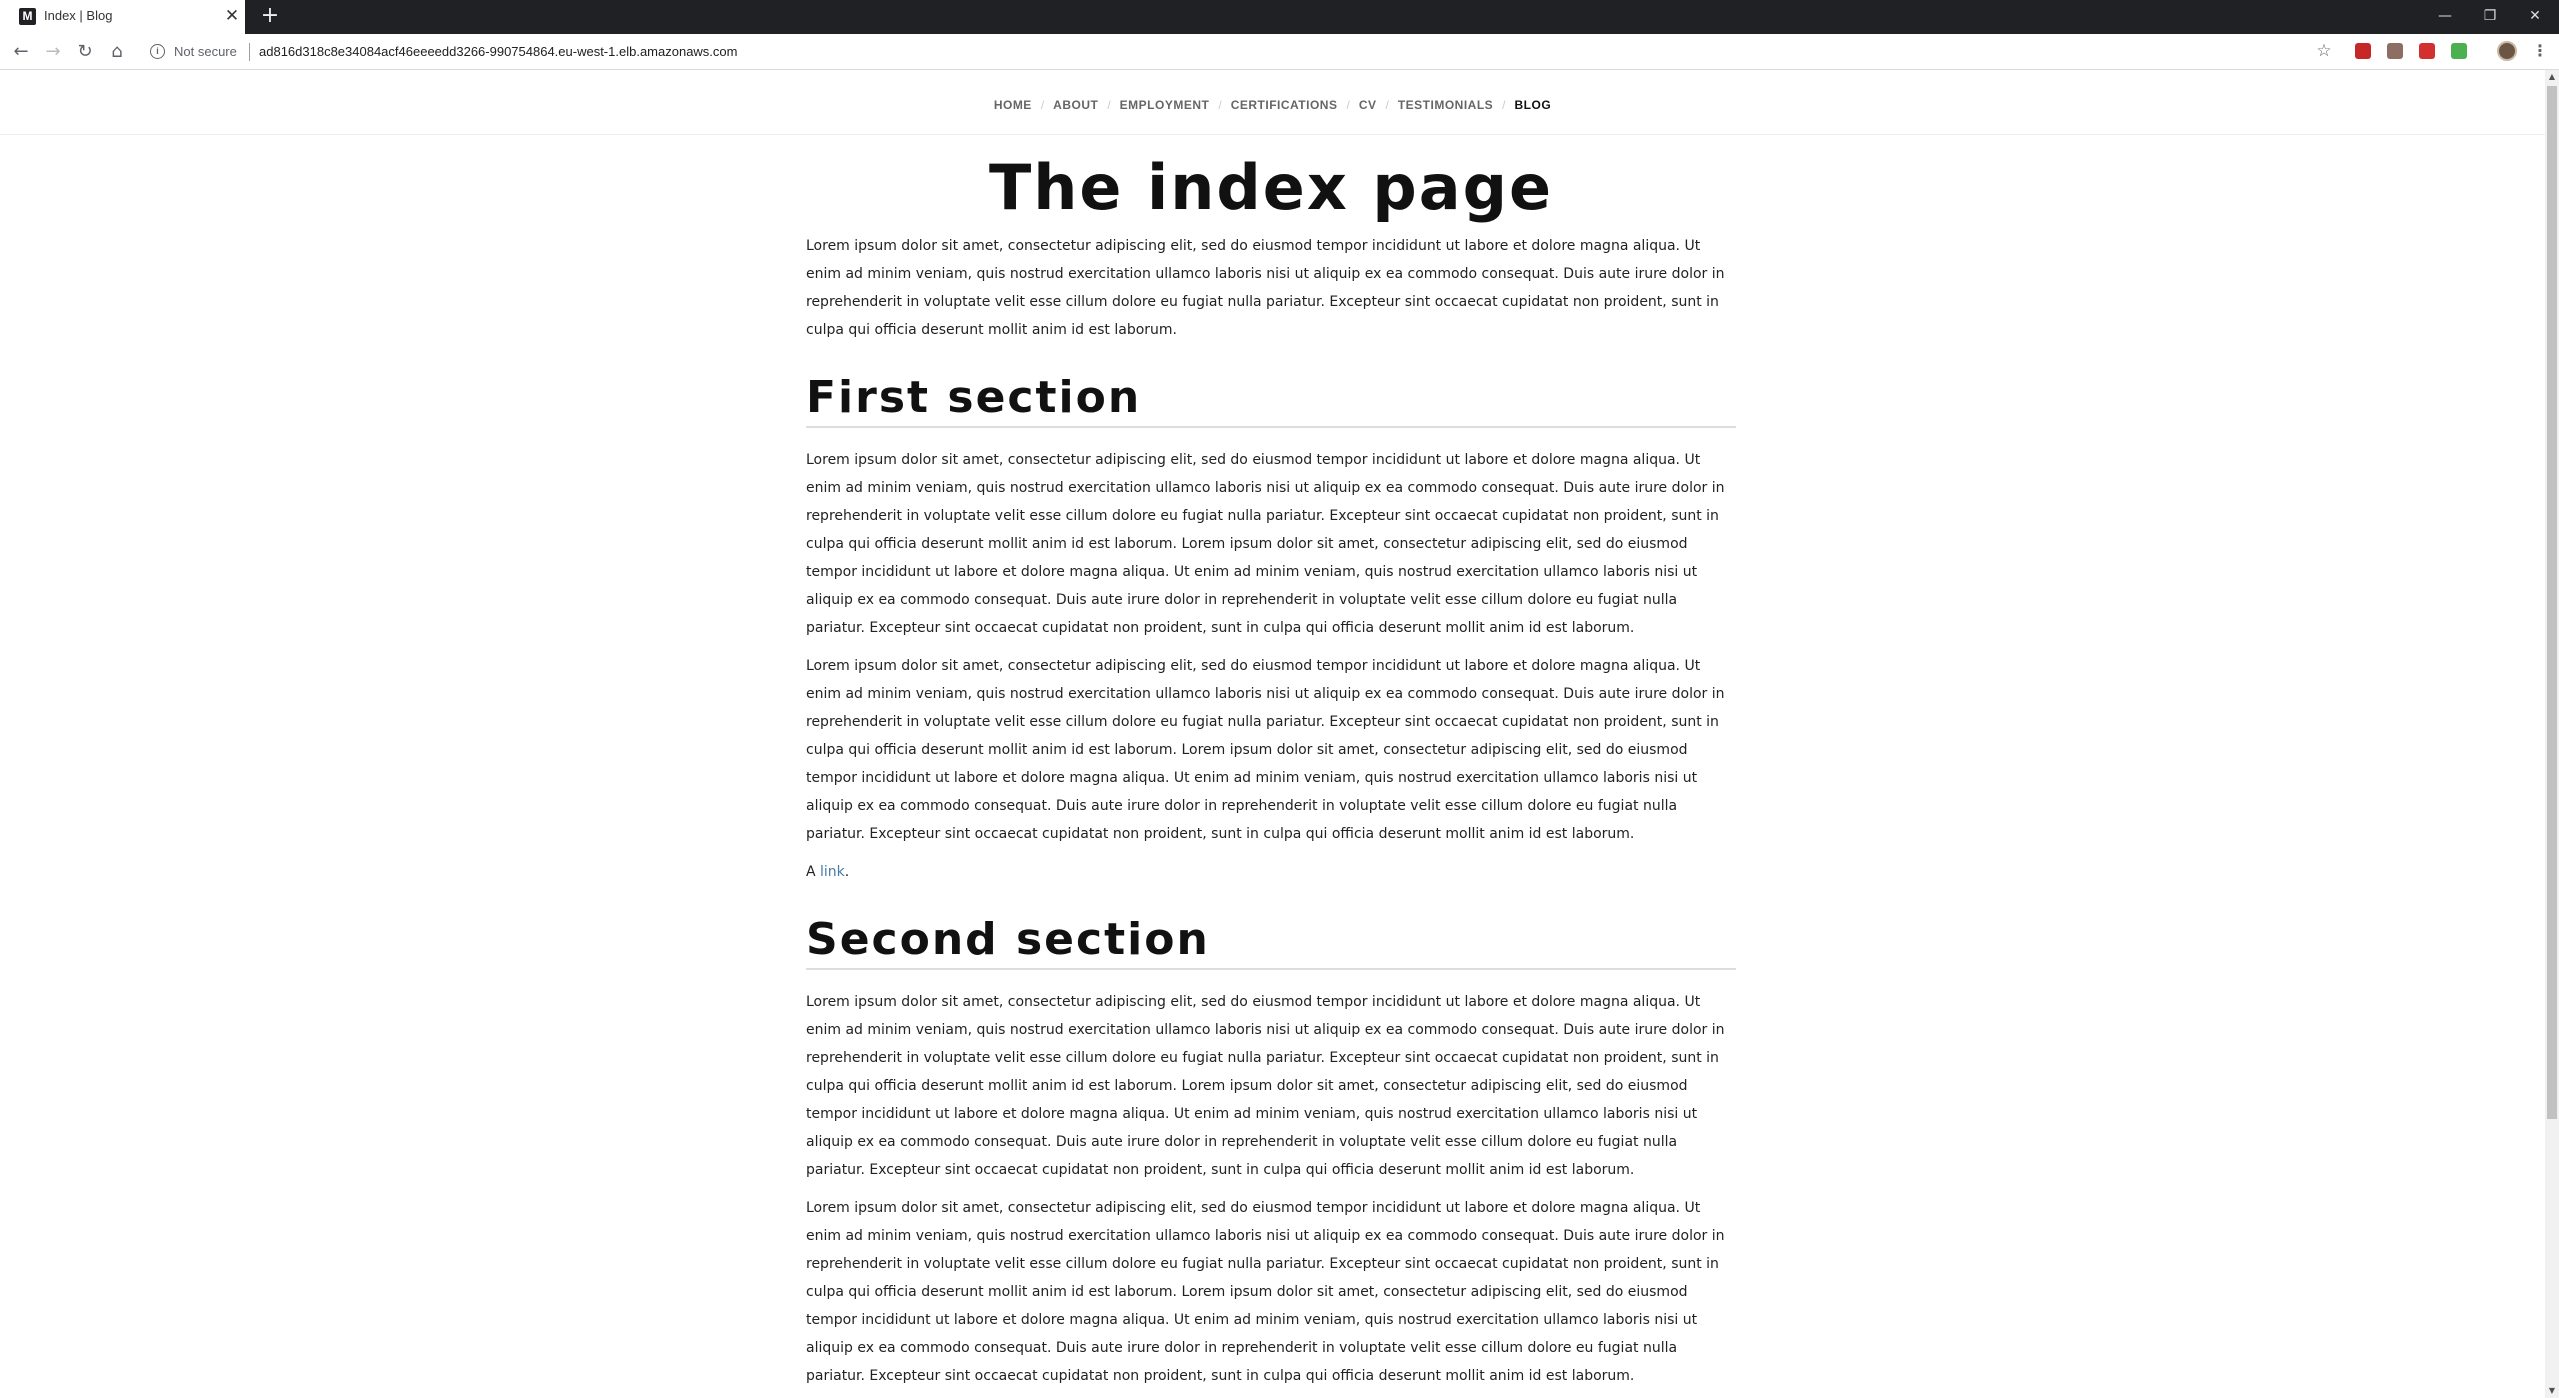 This screenshot has height=1398, width=2559. What do you see at coordinates (270, 16) in the screenshot?
I see `new-tab-icon: +` at bounding box center [270, 16].